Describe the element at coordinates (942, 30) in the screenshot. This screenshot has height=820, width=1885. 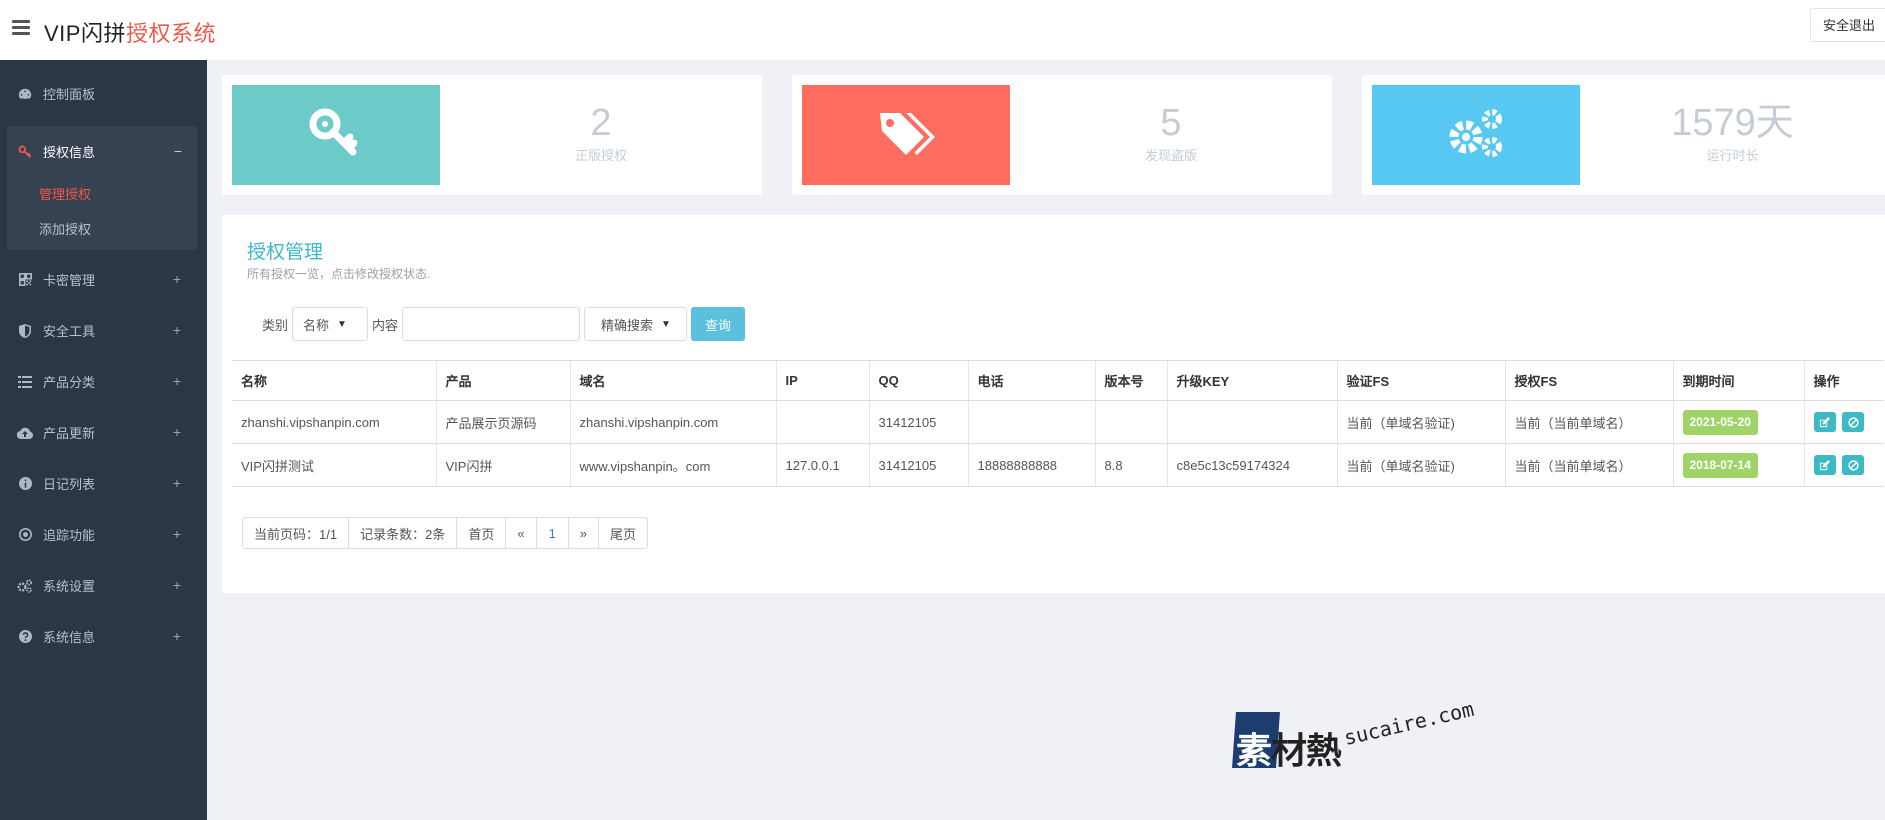
I see `top-header: VIP闪拼授权系统 安全退出` at that location.